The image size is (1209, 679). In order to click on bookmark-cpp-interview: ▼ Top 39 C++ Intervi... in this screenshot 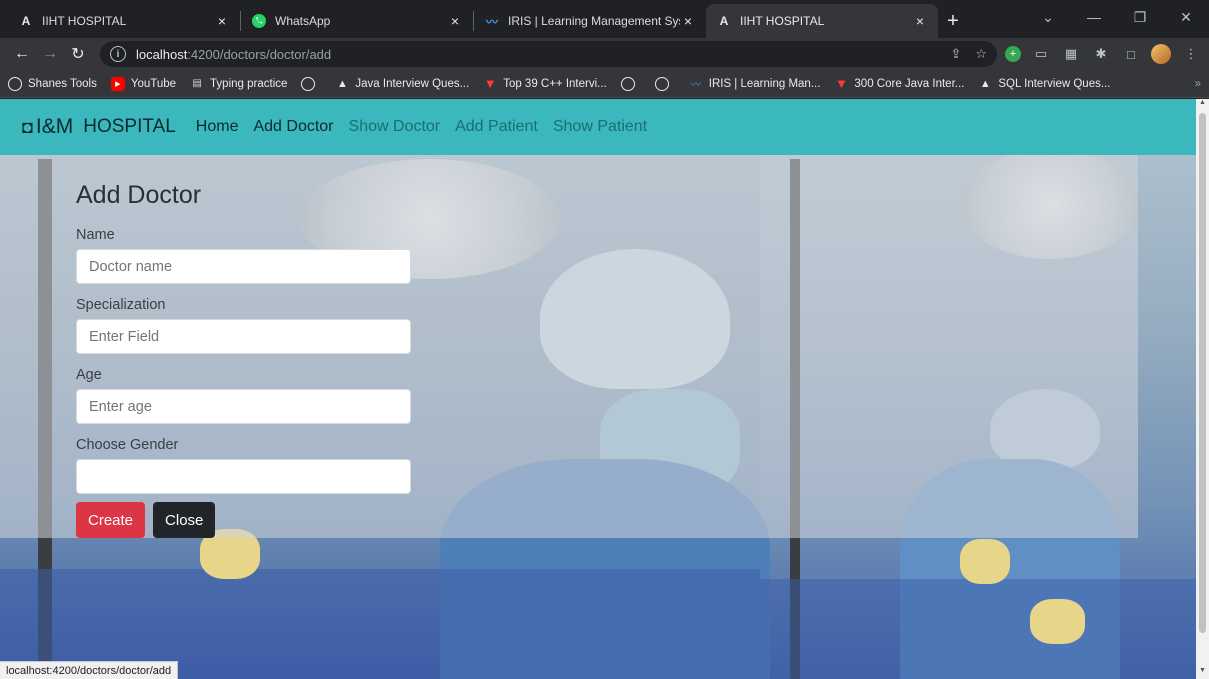, I will do `click(545, 83)`.